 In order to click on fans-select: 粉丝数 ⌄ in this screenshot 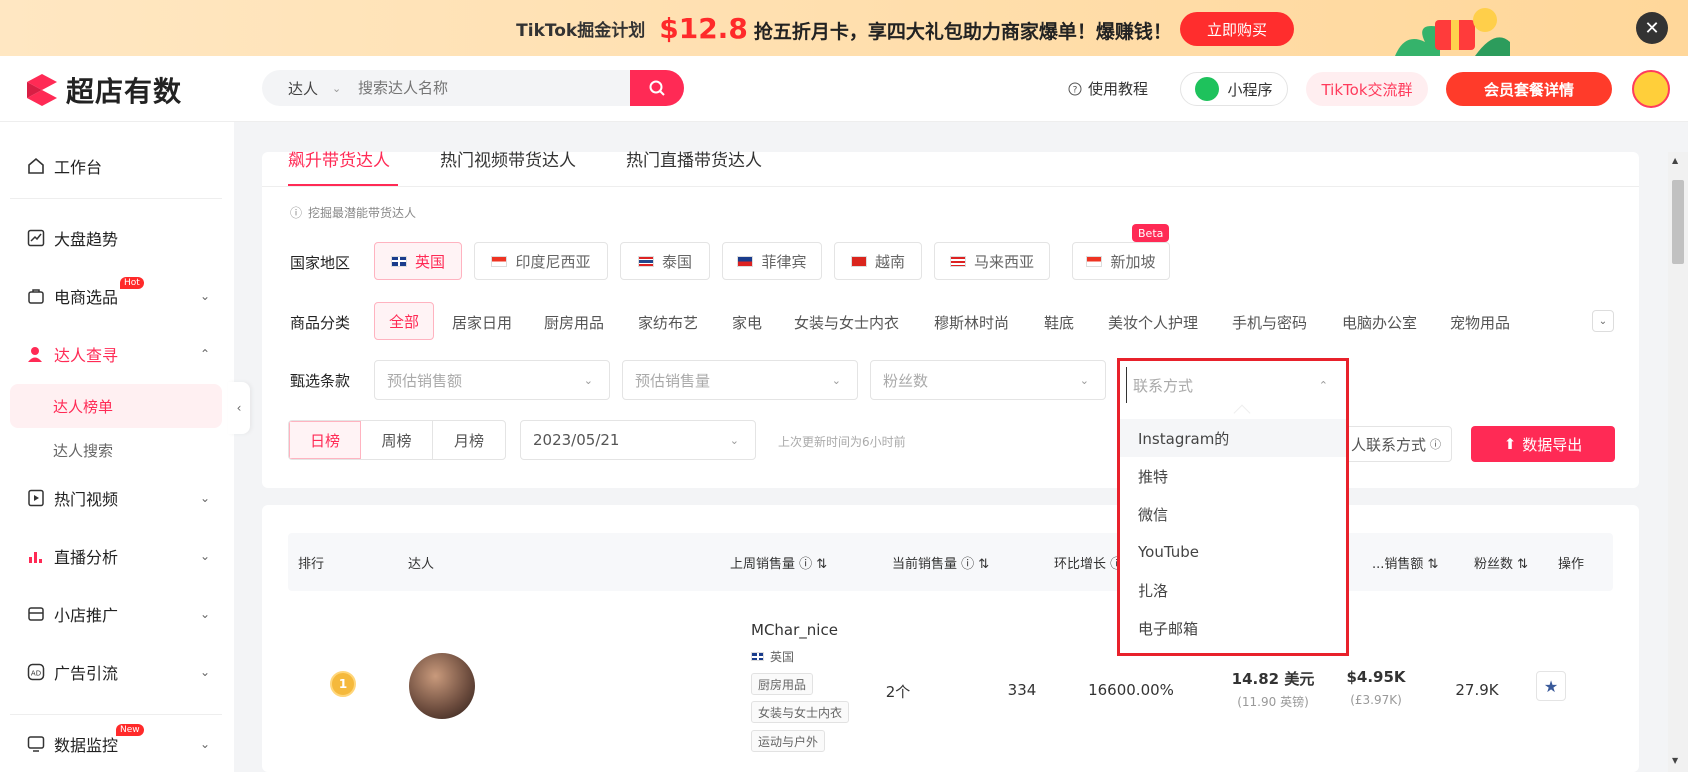, I will do `click(988, 380)`.